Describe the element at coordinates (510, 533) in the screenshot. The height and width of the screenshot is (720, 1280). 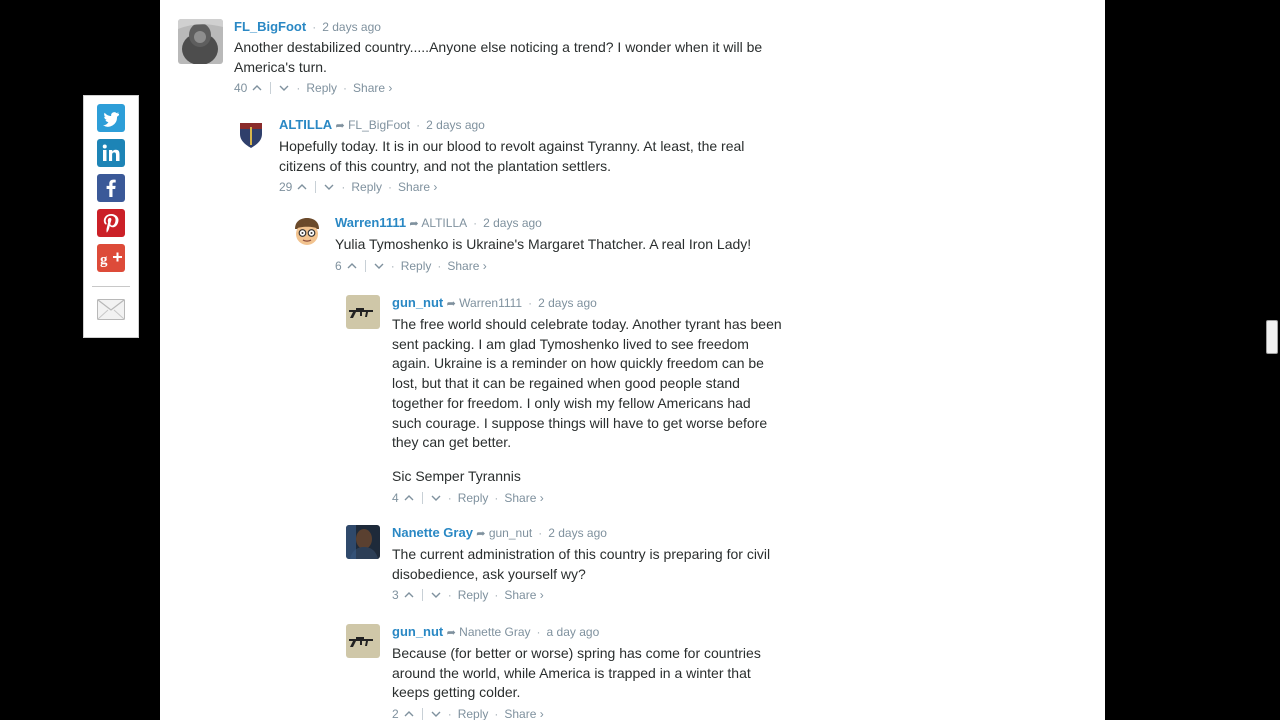
I see `in-reply-to-link: gun_nut` at that location.